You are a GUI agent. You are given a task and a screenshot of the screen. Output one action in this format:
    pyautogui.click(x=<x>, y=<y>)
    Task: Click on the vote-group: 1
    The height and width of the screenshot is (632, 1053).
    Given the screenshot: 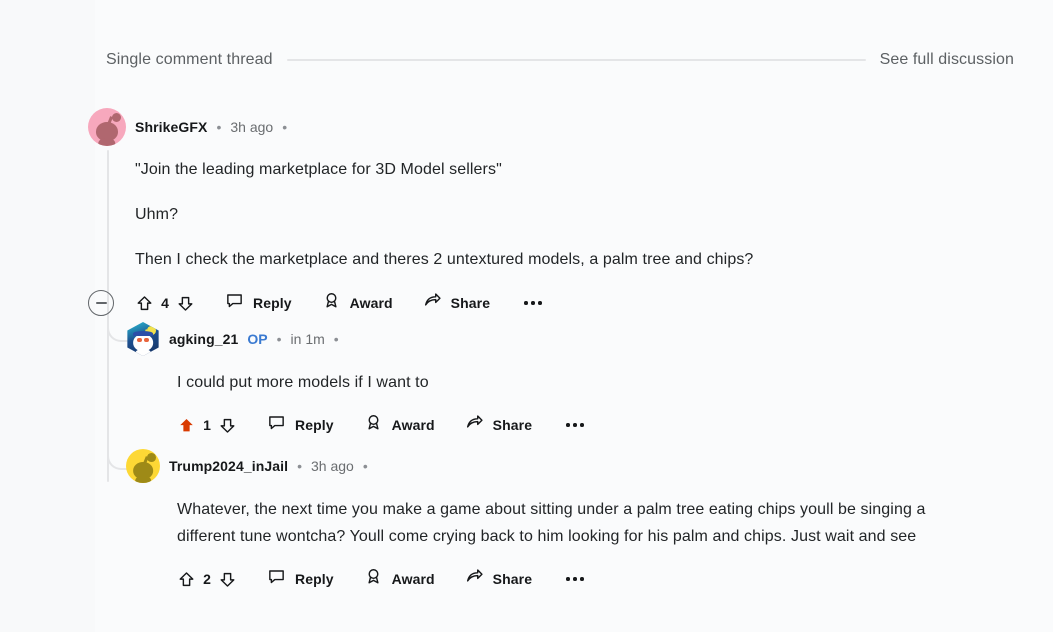 What is the action you would take?
    pyautogui.click(x=207, y=425)
    